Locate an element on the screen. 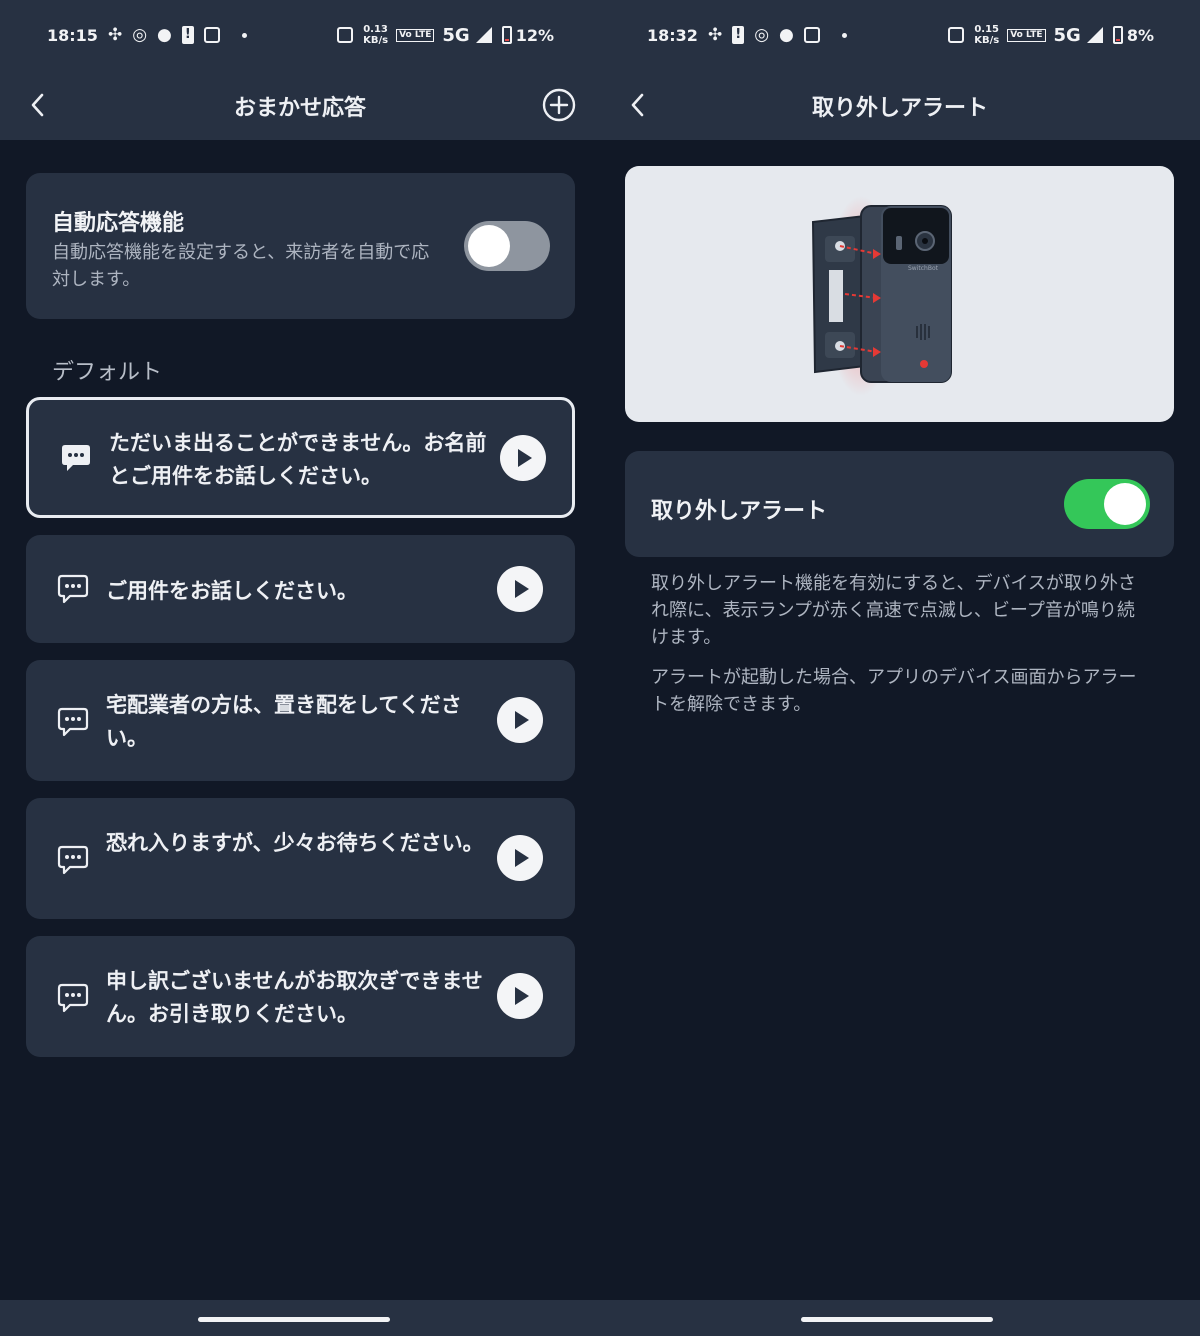 The width and height of the screenshot is (1200, 1336). network-speed: 0.15 KB/s is located at coordinates (987, 35).